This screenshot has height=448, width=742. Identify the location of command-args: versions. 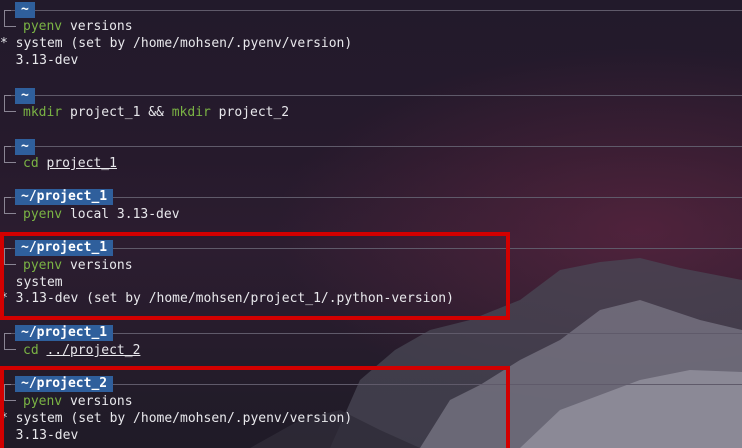
(97, 26).